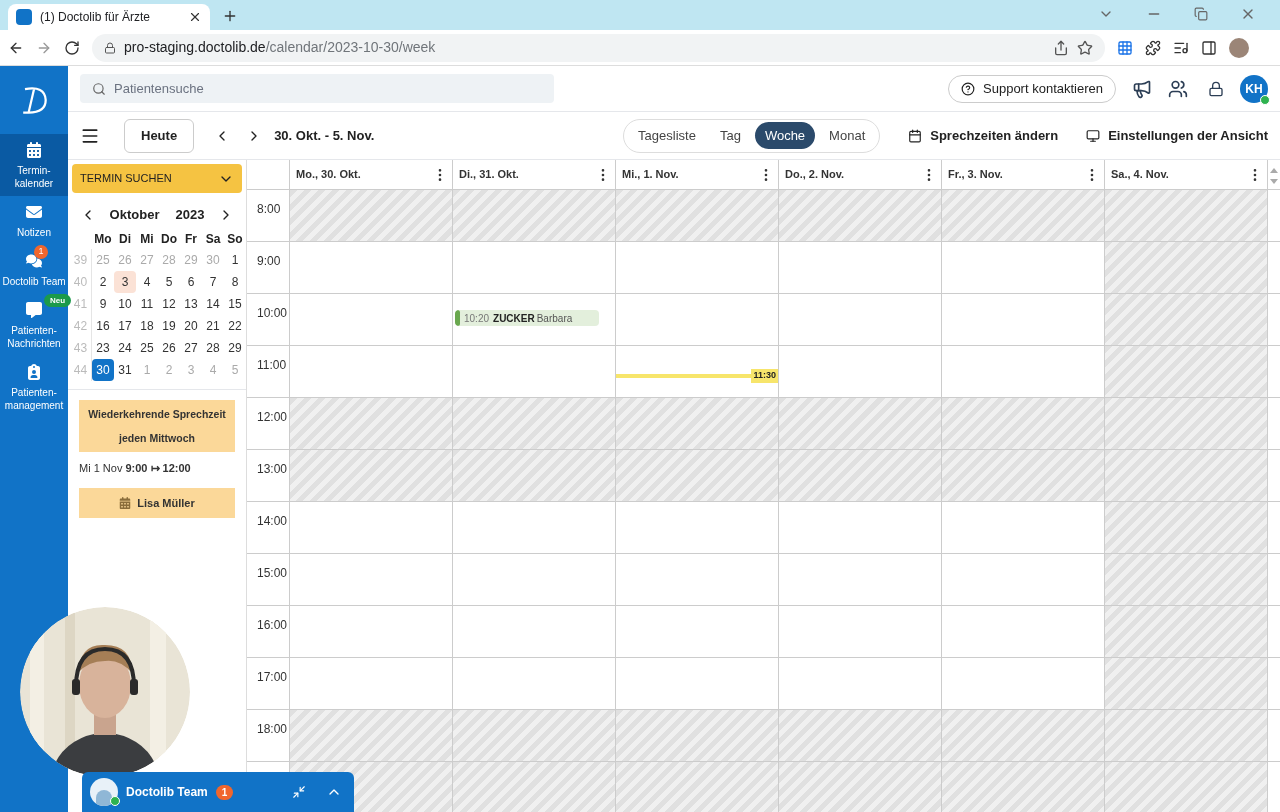  What do you see at coordinates (103, 369) in the screenshot?
I see `calendar-day: 30` at bounding box center [103, 369].